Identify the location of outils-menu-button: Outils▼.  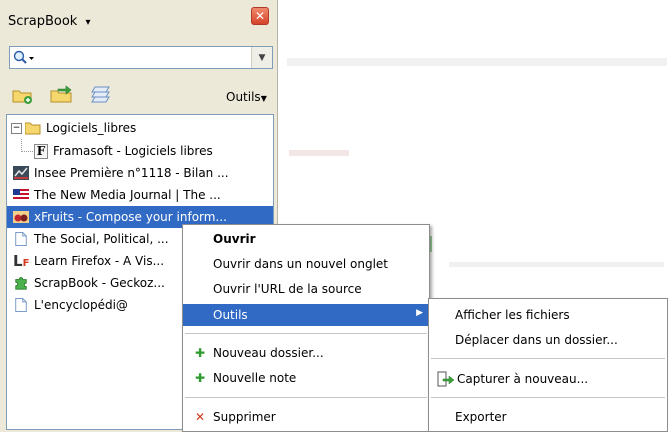
(246, 97).